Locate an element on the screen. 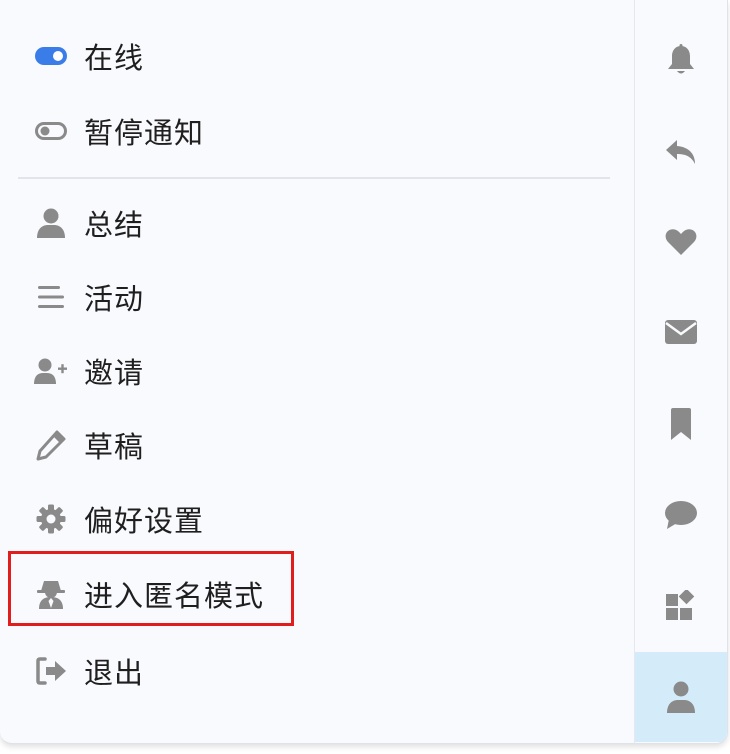 The width and height of the screenshot is (730, 754). gear-icon is located at coordinates (51, 519).